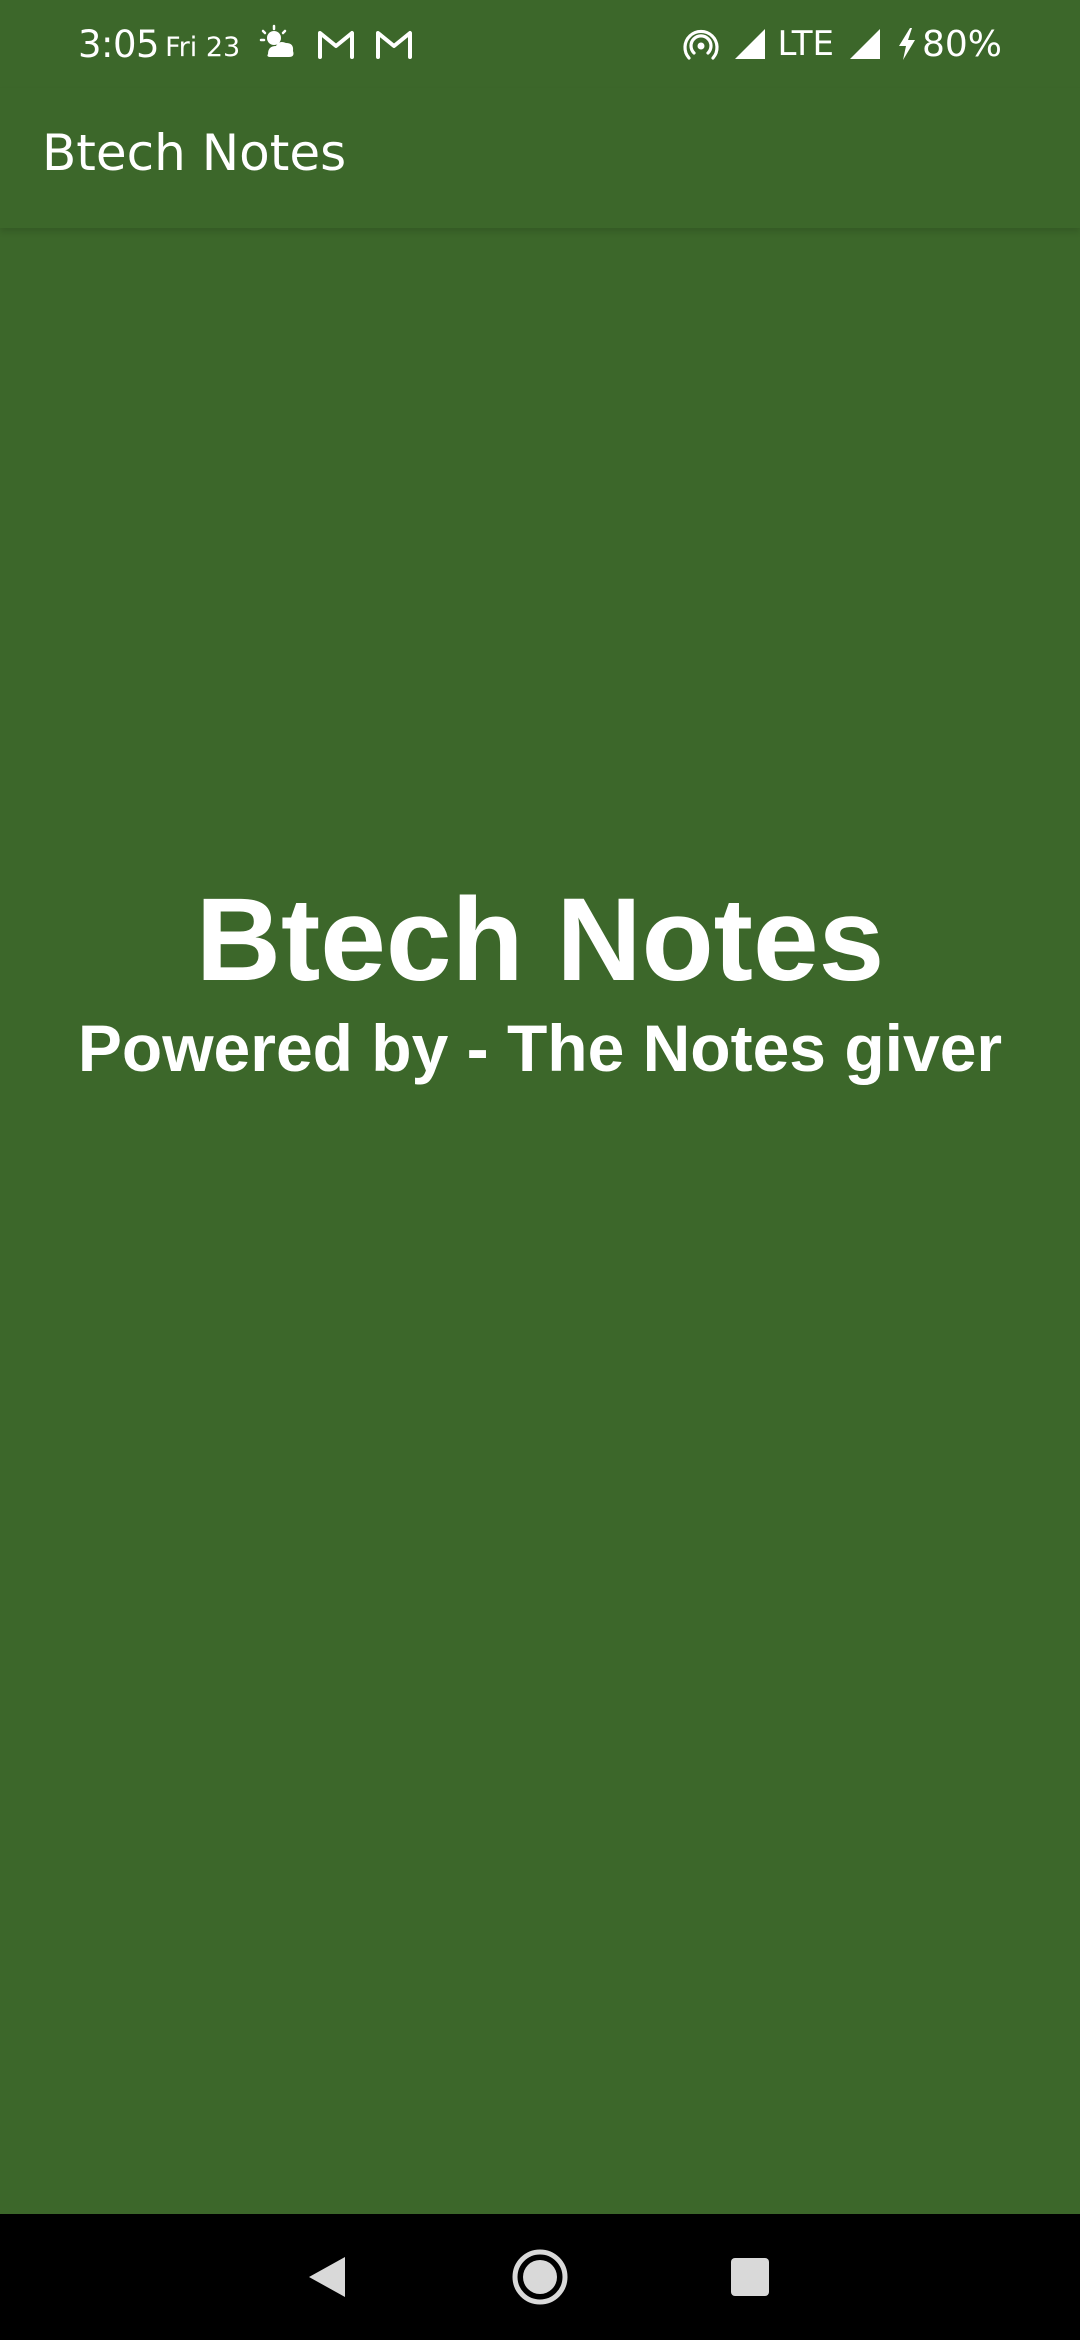 The width and height of the screenshot is (1080, 2340). I want to click on splash-subtitle: Powered by - The Notes giver, so click(540, 1048).